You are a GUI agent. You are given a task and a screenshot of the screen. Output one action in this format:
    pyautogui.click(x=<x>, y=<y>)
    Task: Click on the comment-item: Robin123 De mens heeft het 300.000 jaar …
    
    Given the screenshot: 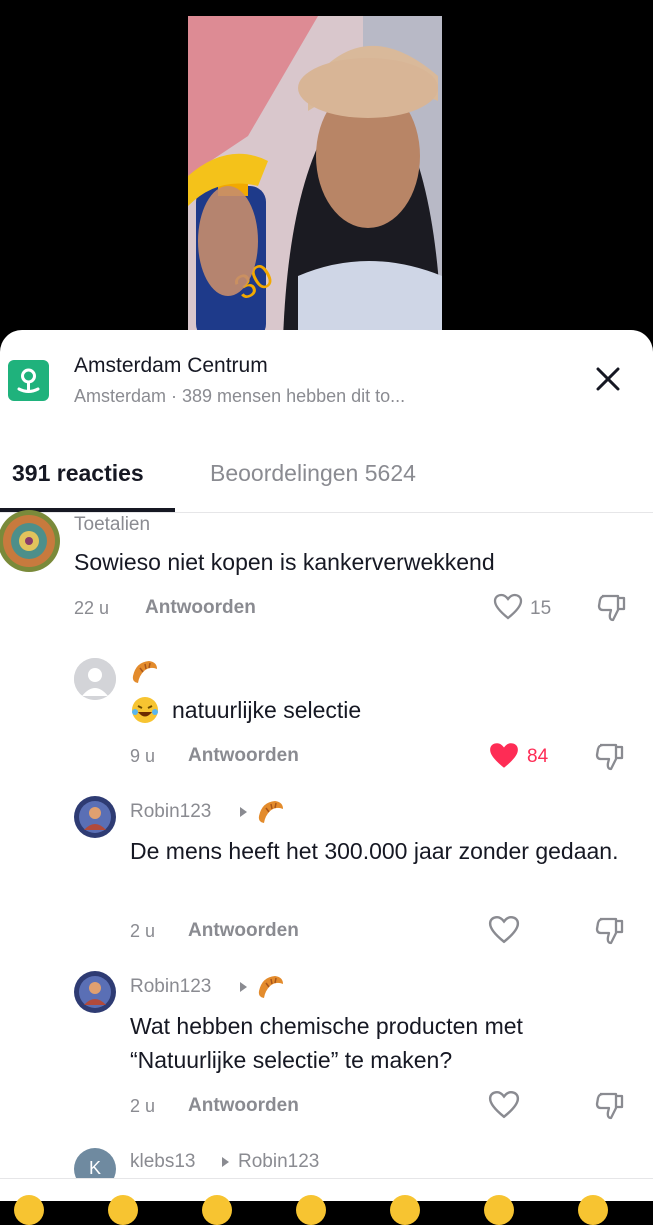 What is the action you would take?
    pyautogui.click(x=326, y=877)
    